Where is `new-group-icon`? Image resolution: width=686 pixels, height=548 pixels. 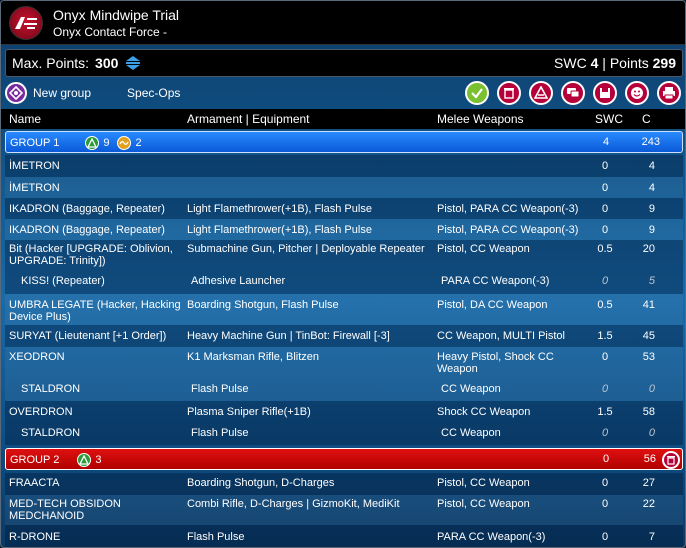
new-group-icon is located at coordinates (16, 93).